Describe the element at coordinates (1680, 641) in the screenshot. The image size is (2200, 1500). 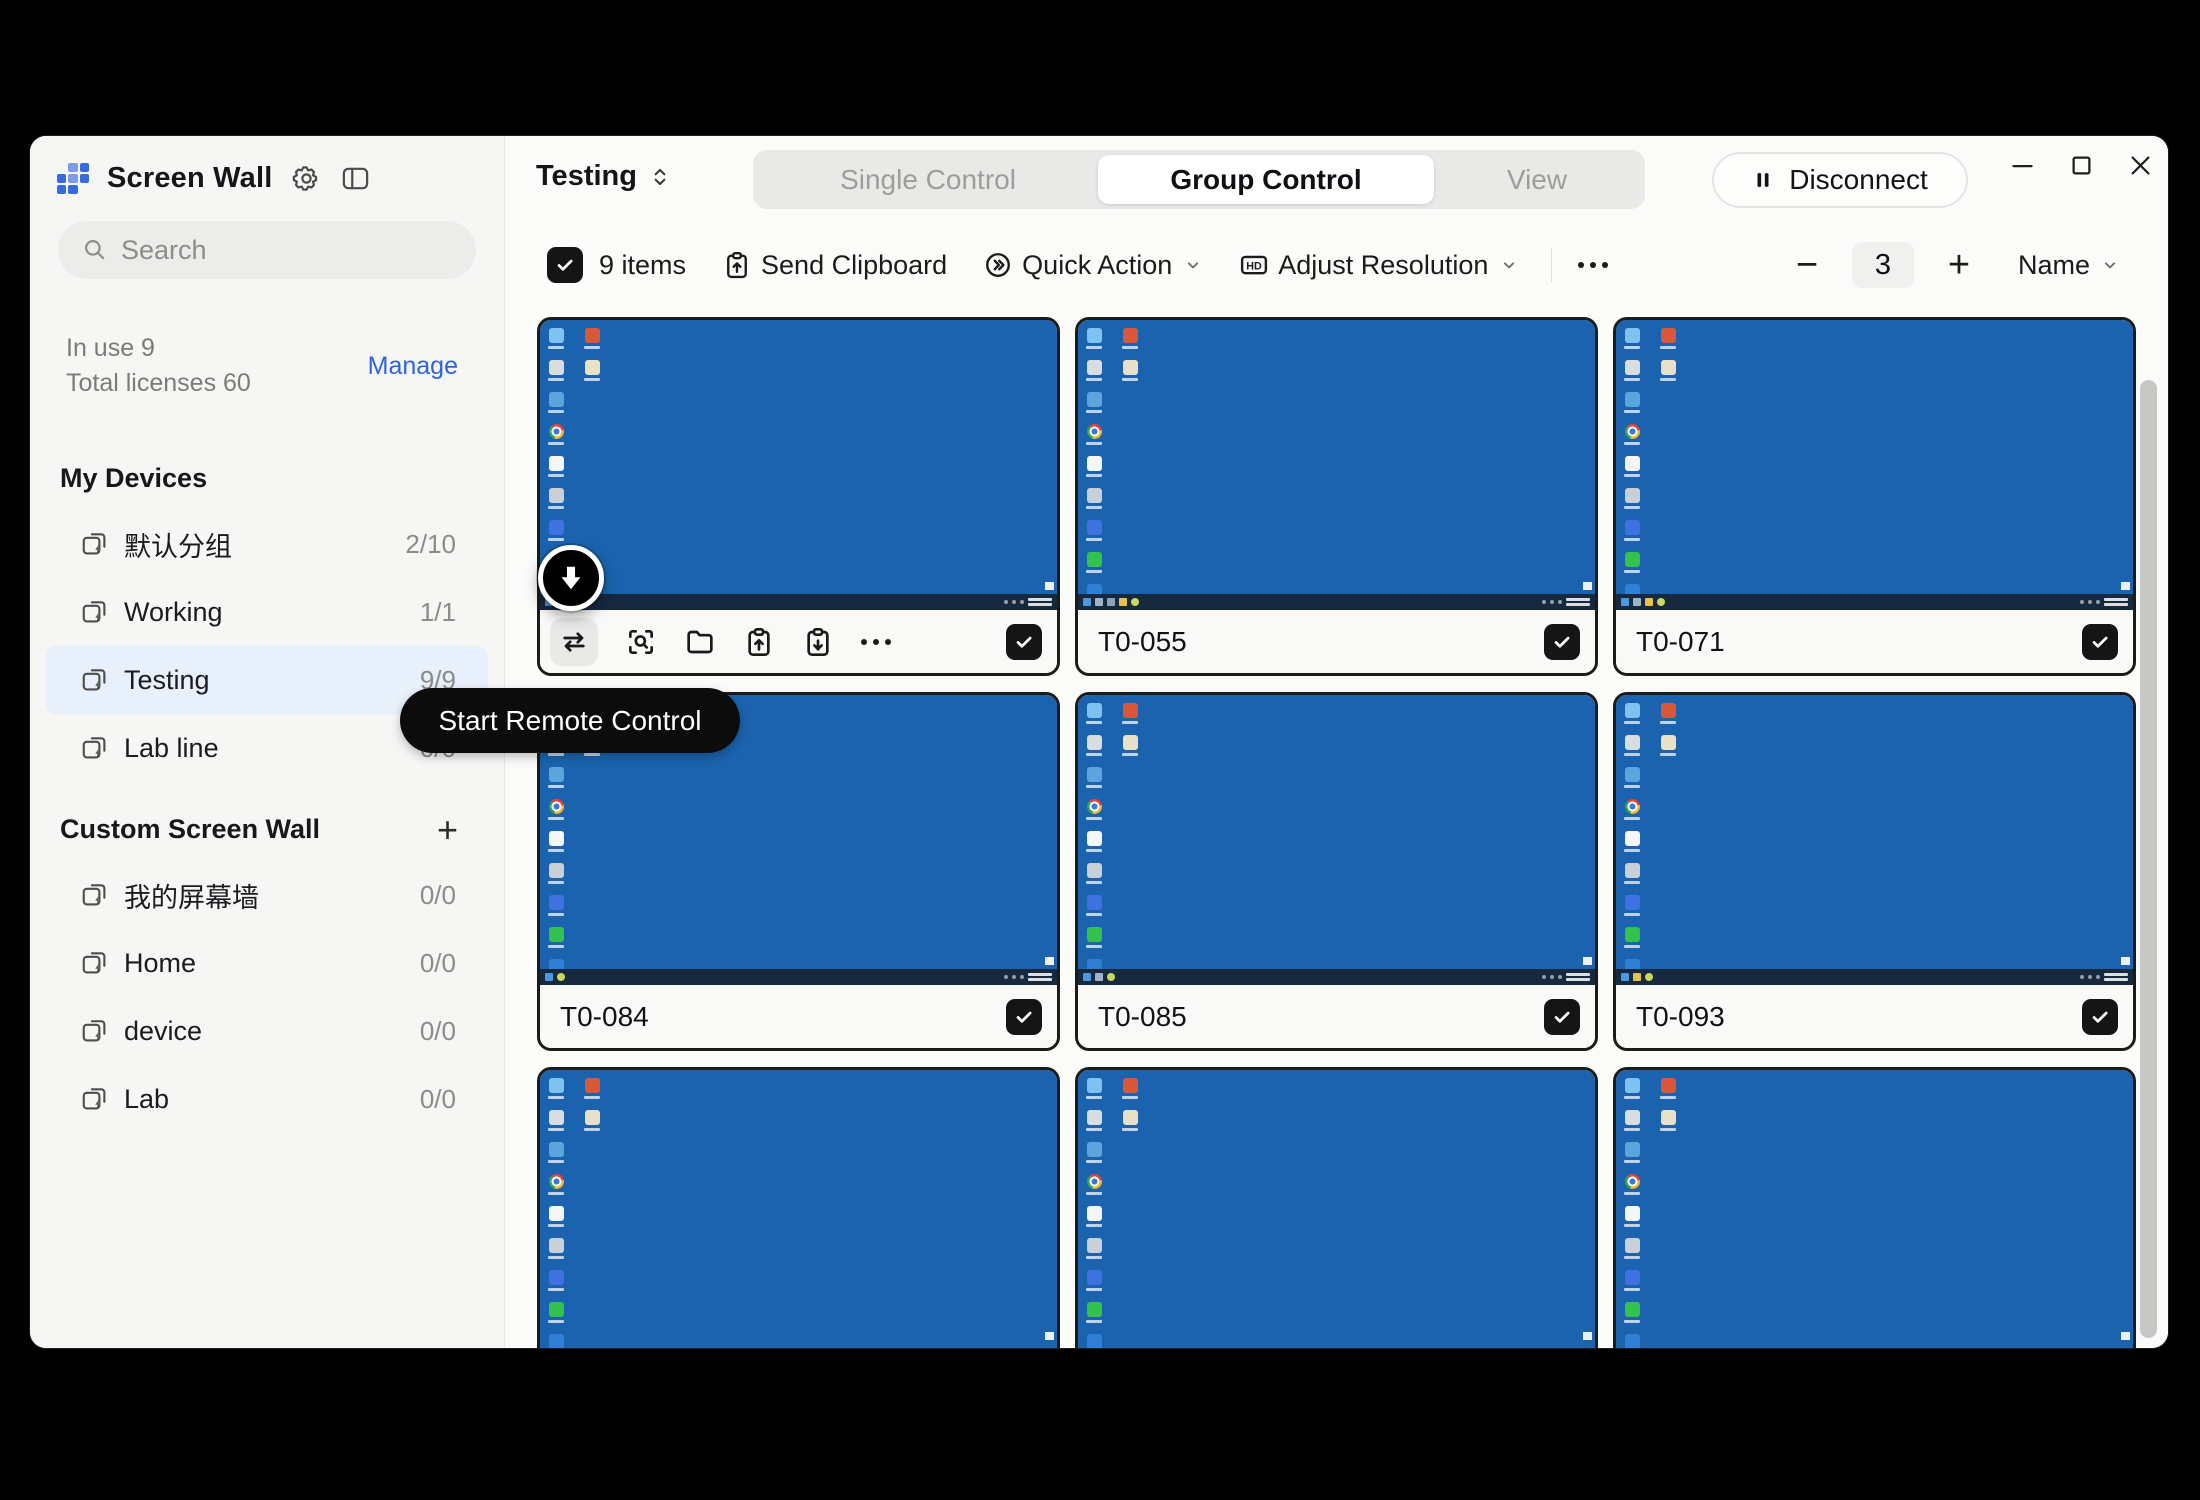
I see `device-name: T0-071` at that location.